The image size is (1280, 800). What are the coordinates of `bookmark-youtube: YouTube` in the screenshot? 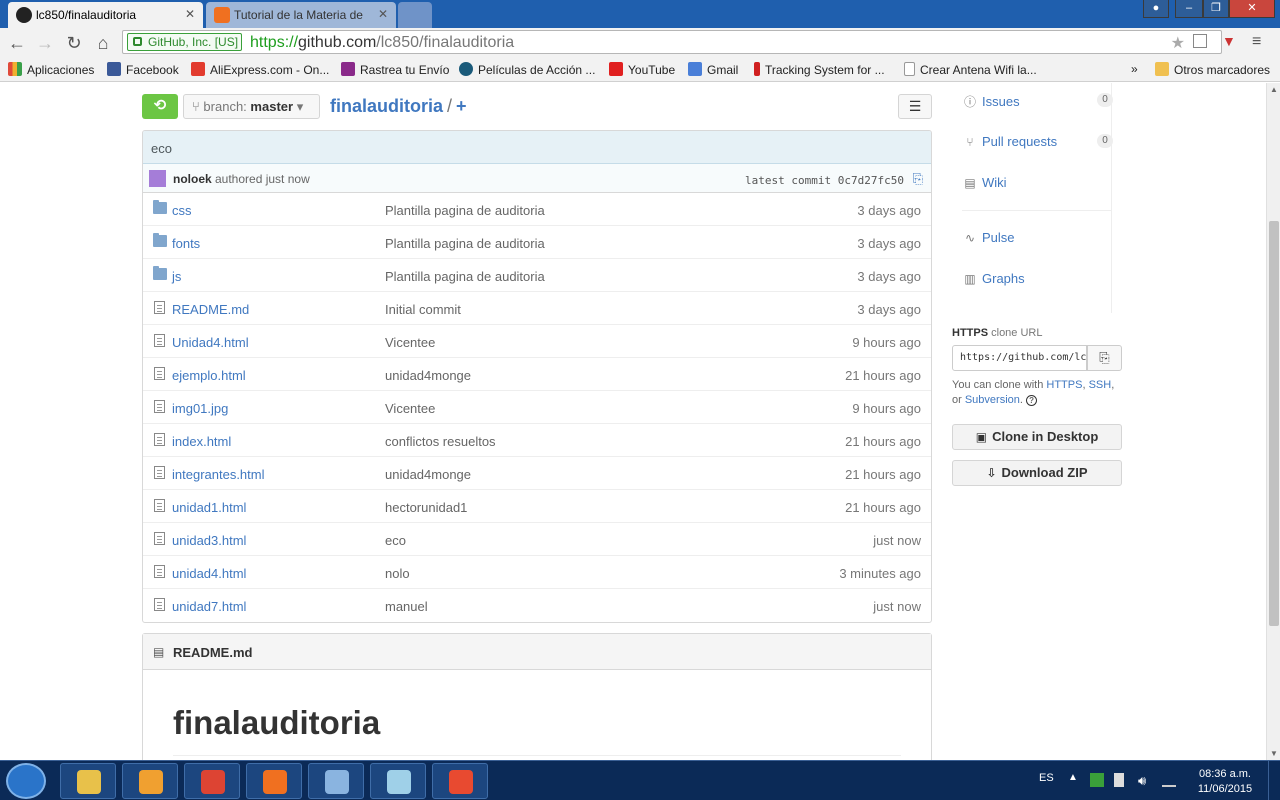 It's located at (642, 69).